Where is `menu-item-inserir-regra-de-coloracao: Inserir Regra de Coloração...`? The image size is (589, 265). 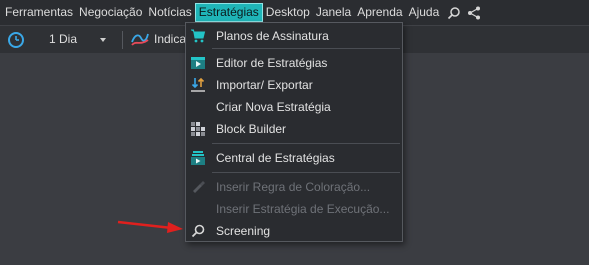
menu-item-inserir-regra-de-coloracao: Inserir Regra de Coloração... is located at coordinates (294, 187).